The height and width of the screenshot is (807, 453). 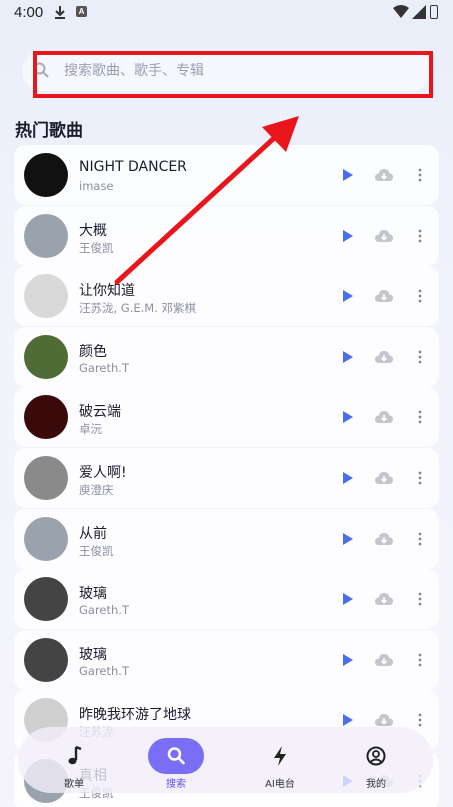 I want to click on song-title: 昨晚我环游了地球, so click(x=135, y=715).